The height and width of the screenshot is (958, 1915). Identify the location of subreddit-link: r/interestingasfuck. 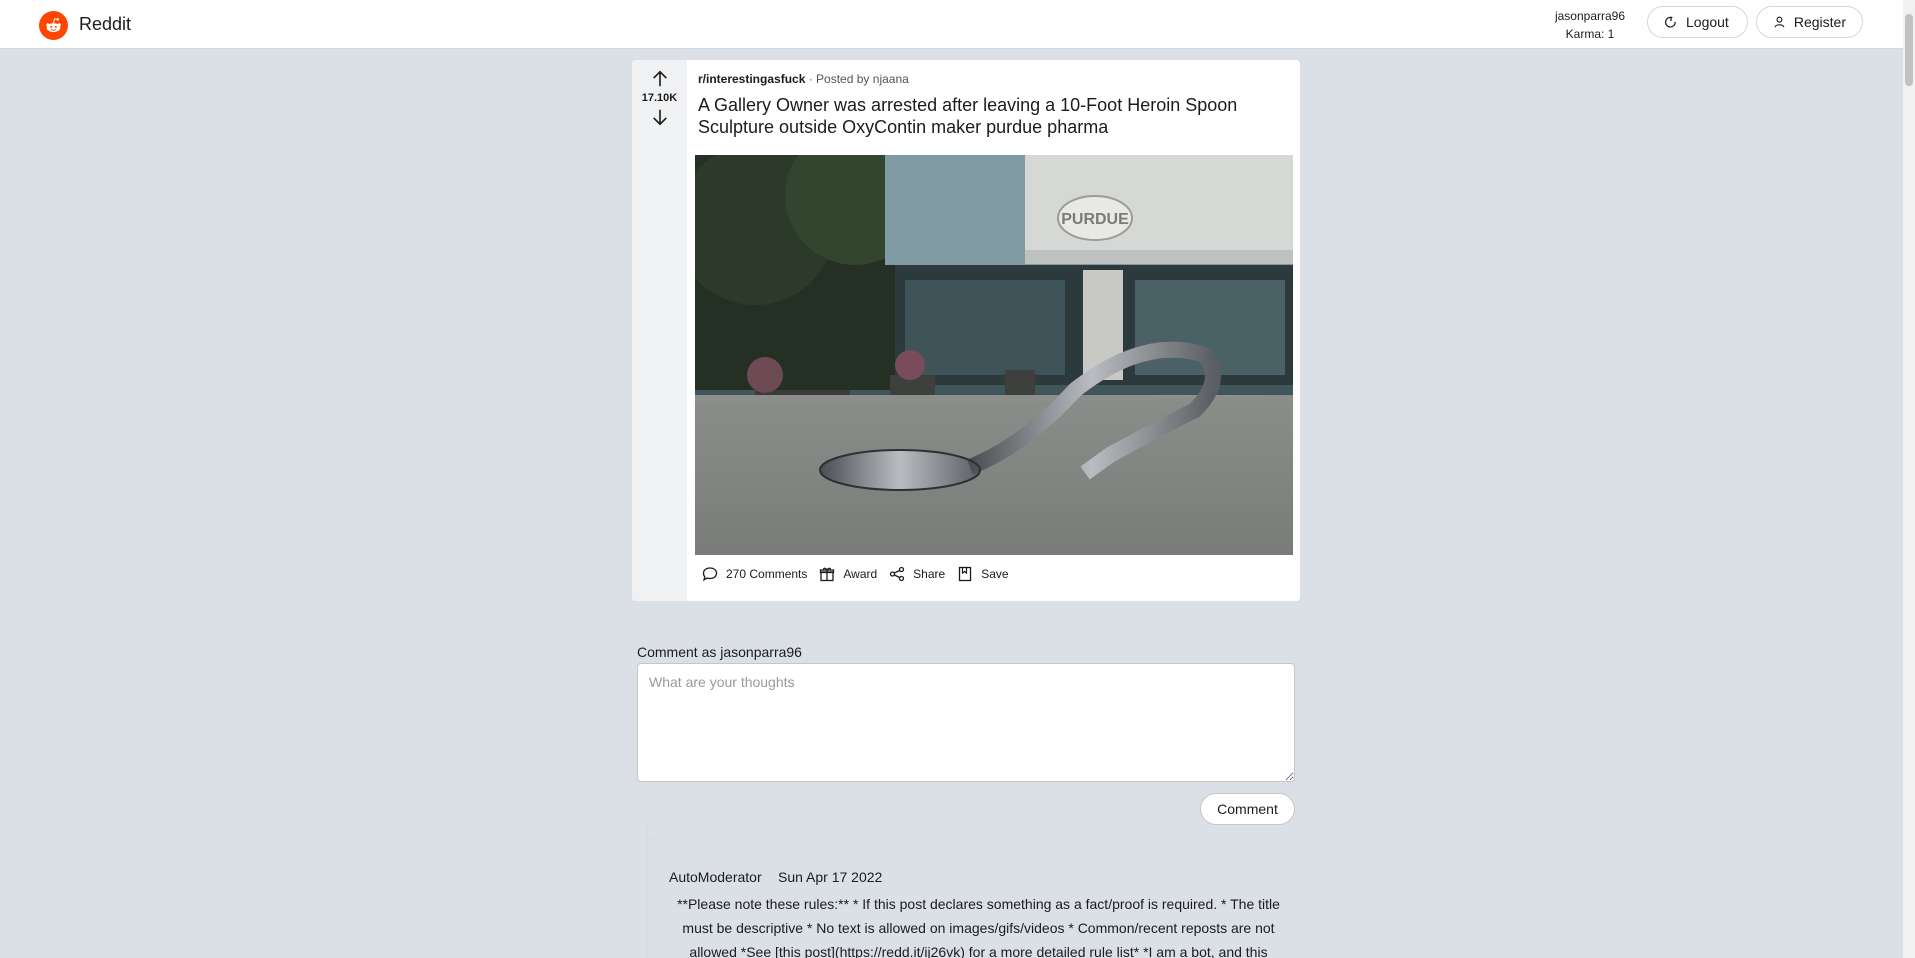
(751, 79).